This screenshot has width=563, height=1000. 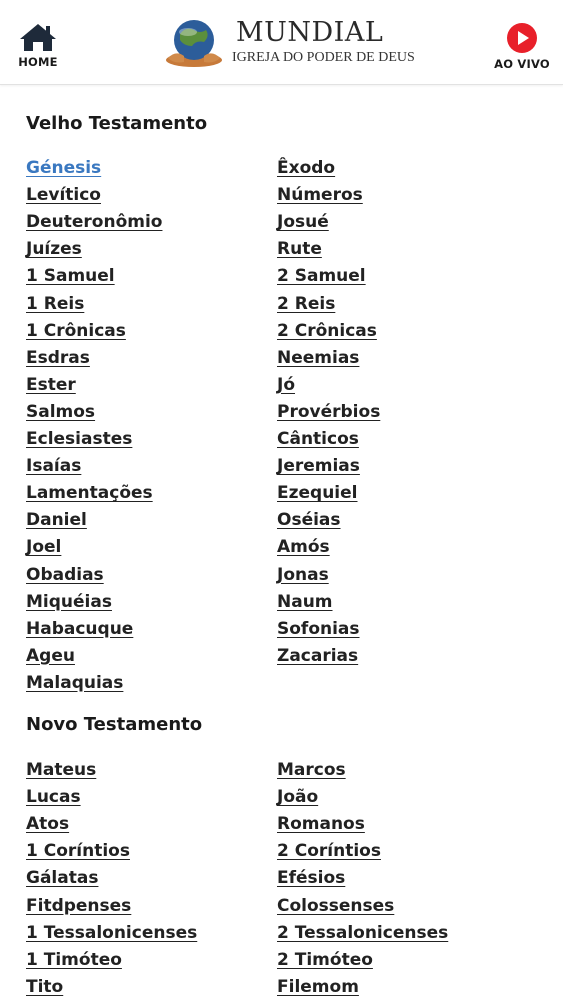 I want to click on book-link-ester: Ester, so click(x=51, y=385).